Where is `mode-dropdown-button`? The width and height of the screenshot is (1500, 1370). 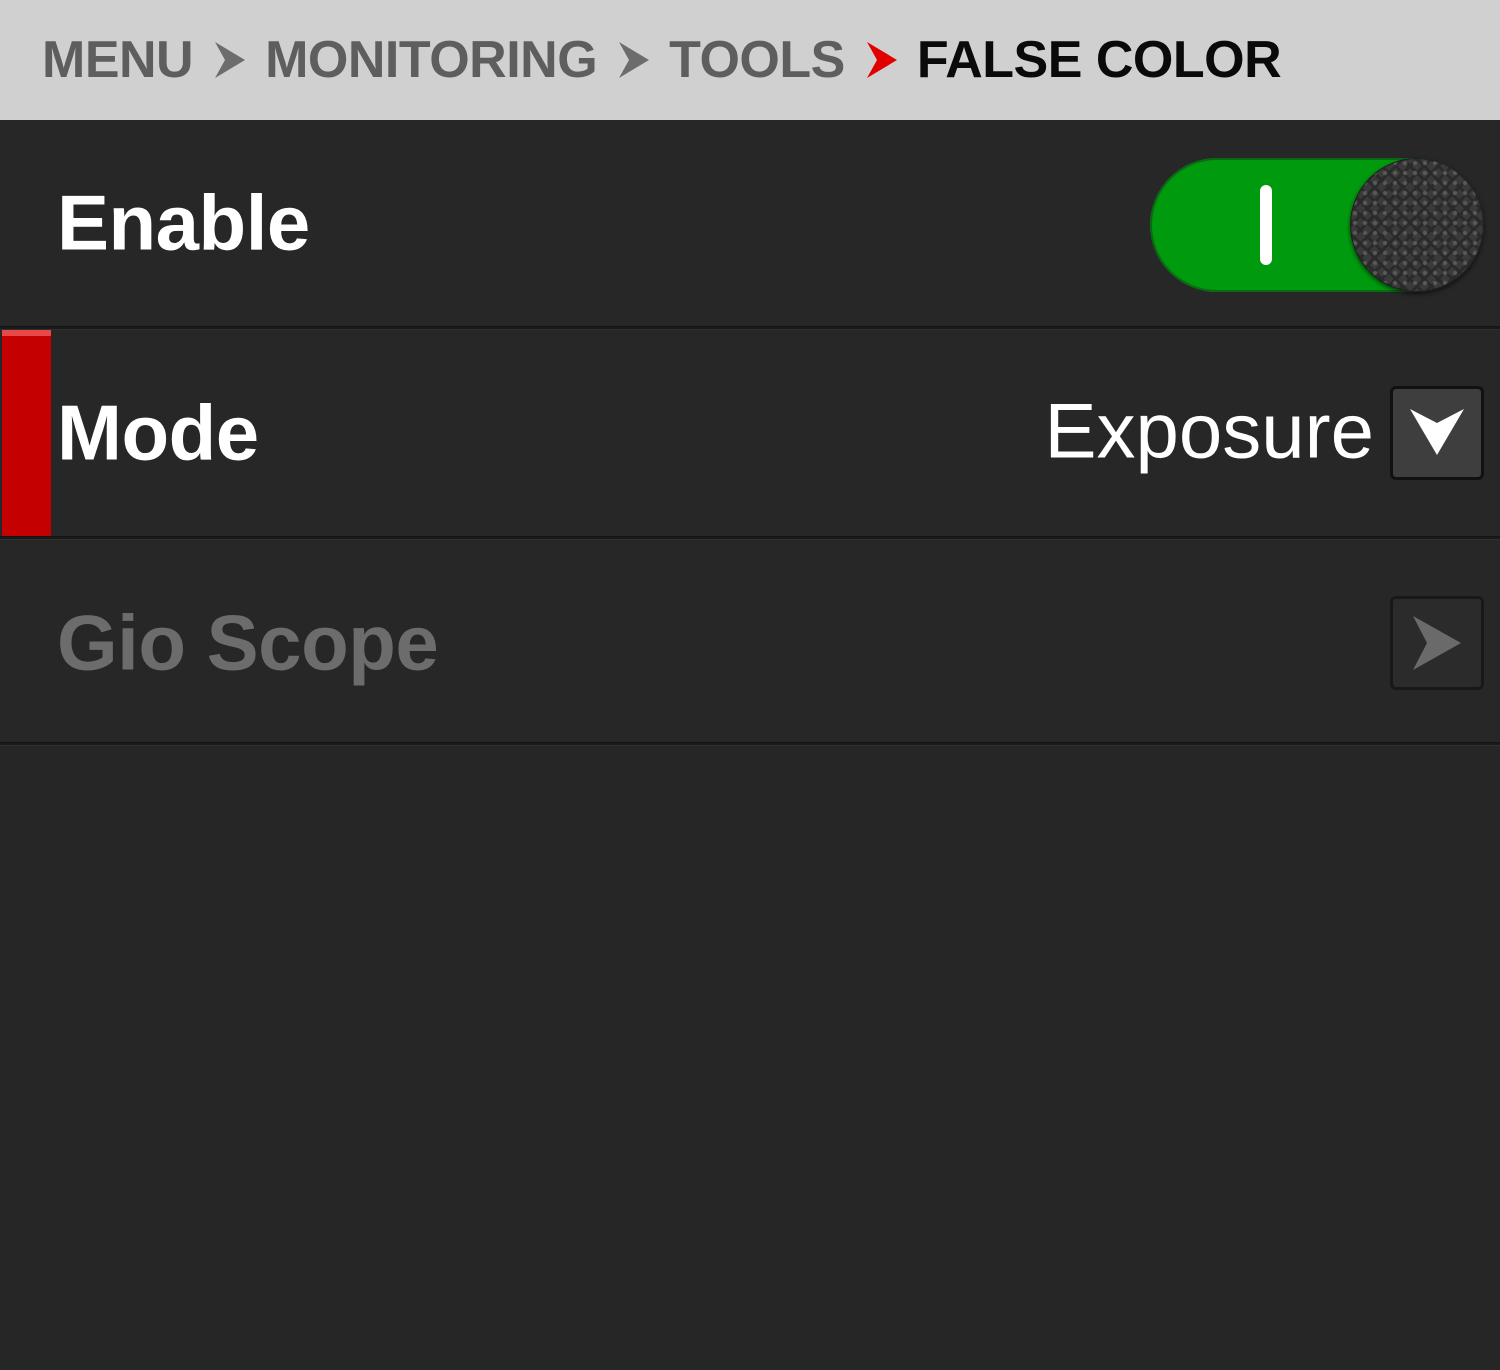
mode-dropdown-button is located at coordinates (1437, 433).